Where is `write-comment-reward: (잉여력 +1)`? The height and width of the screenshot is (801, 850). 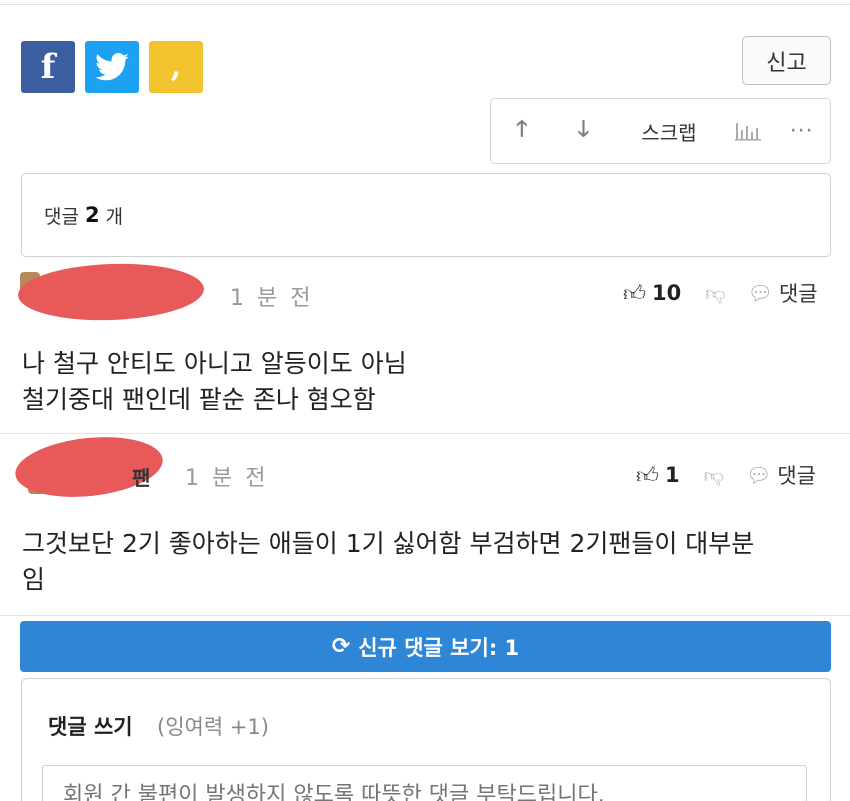
write-comment-reward: (잉여력 +1) is located at coordinates (213, 727).